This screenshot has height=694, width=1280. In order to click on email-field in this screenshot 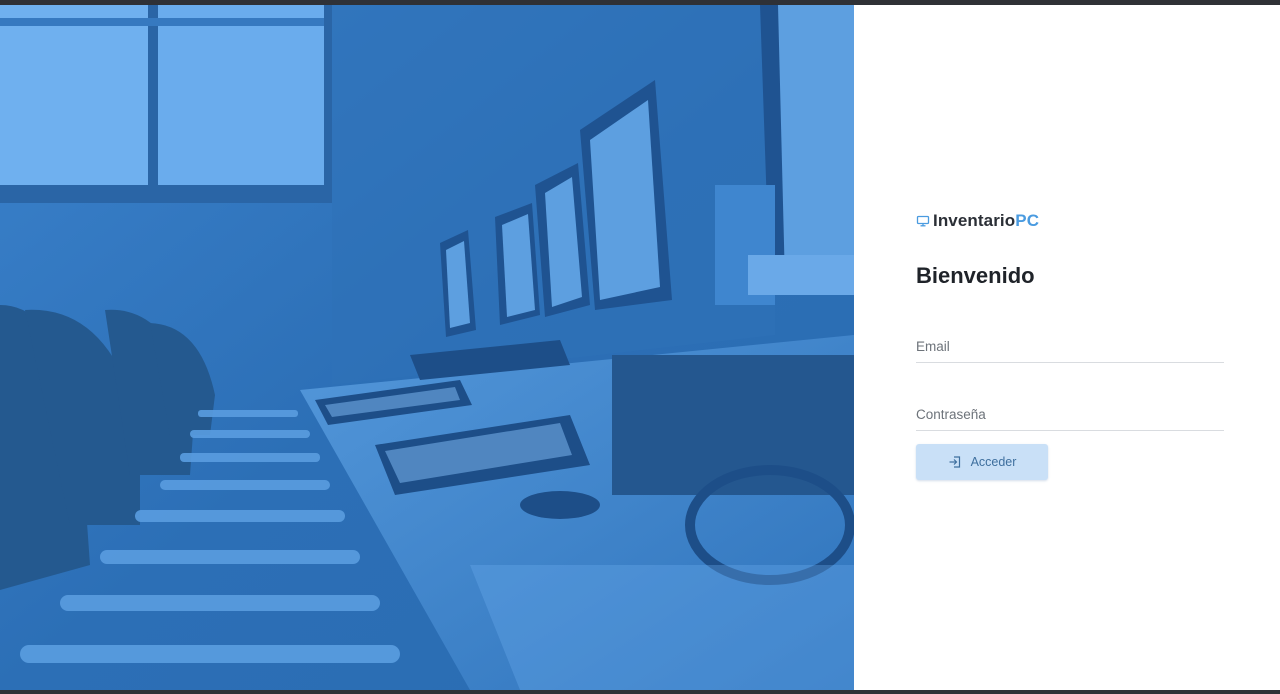, I will do `click(1070, 349)`.